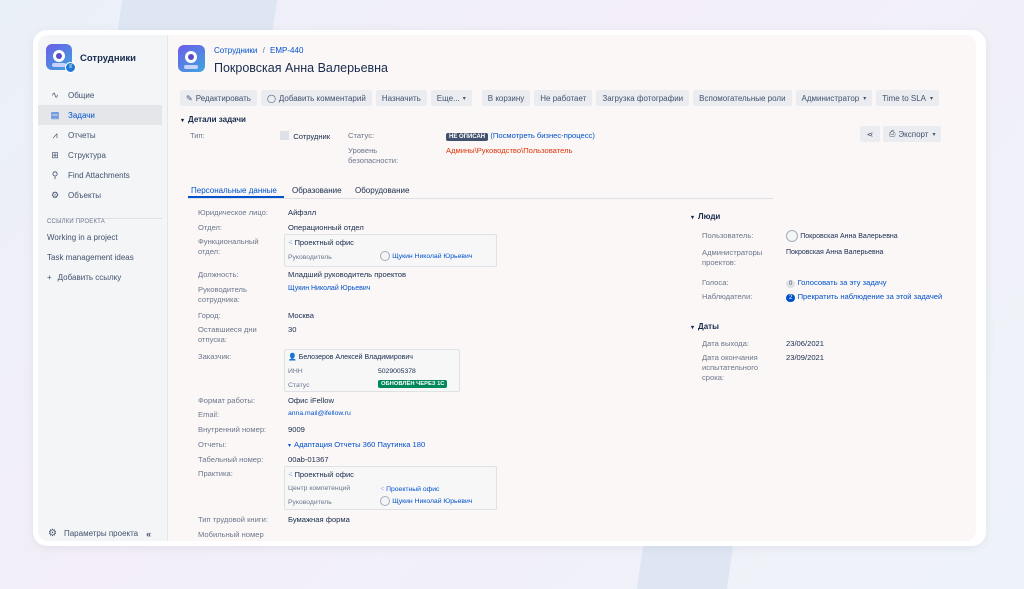 The image size is (1024, 589). What do you see at coordinates (90, 257) in the screenshot?
I see `link-task-management: Task management ideas` at bounding box center [90, 257].